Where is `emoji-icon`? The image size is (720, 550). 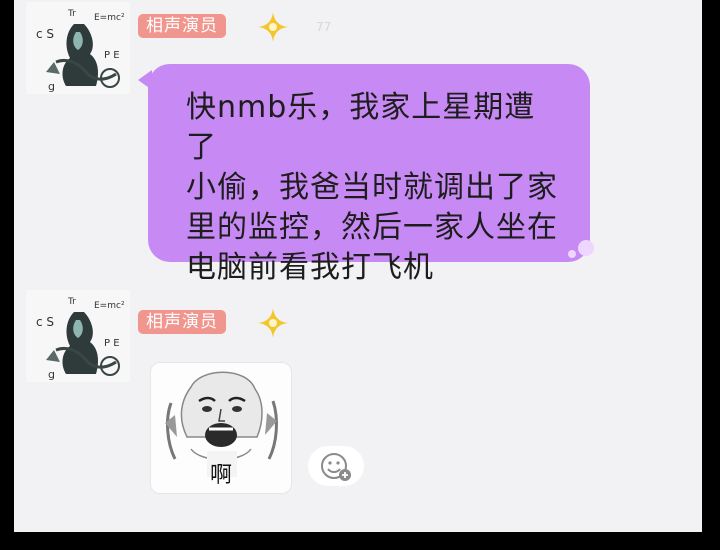 emoji-icon is located at coordinates (336, 467).